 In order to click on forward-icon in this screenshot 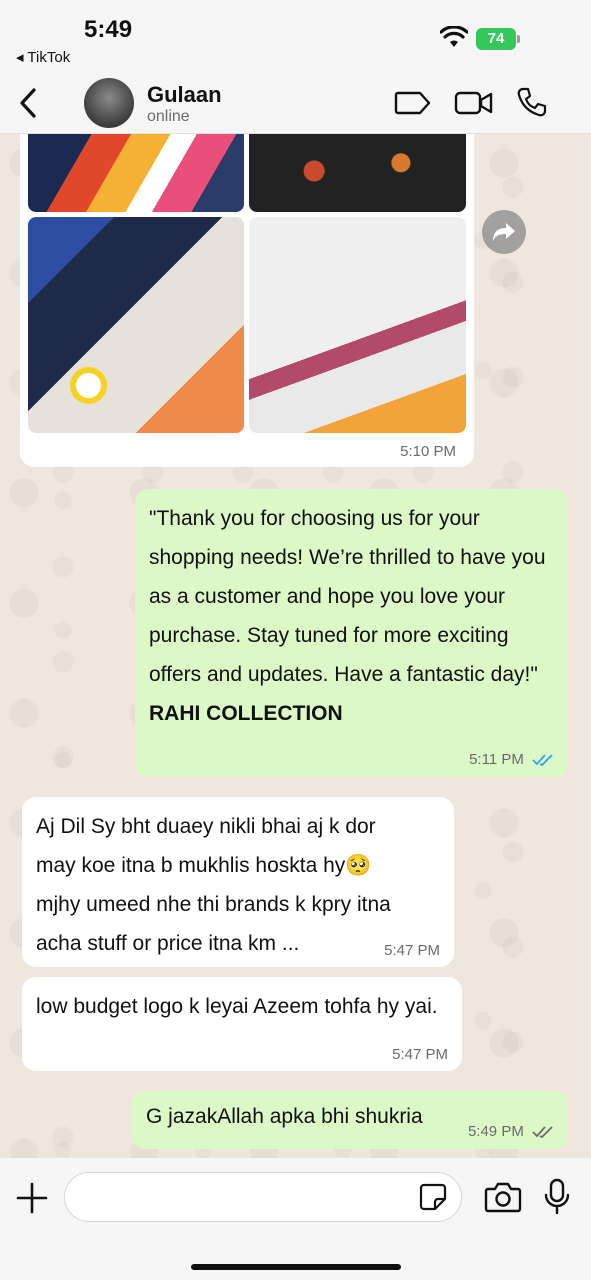, I will do `click(504, 232)`.